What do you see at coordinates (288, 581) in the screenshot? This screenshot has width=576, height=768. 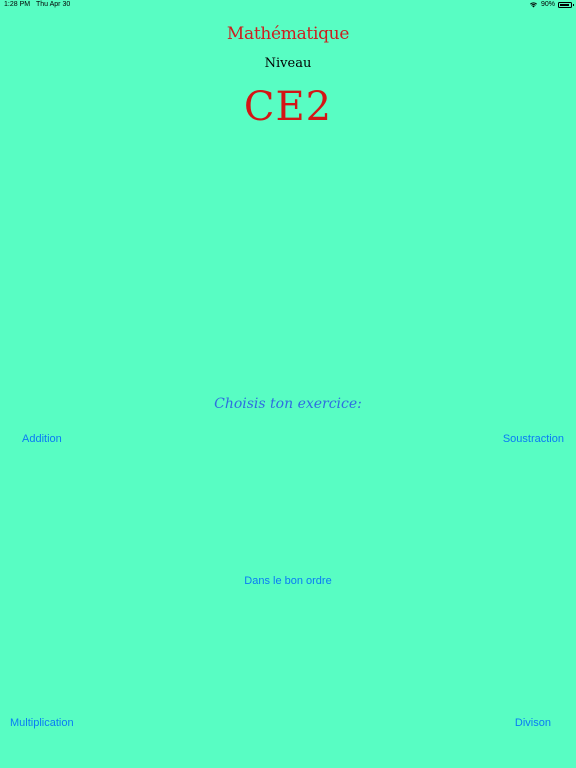 I see `bon-ordre-button: Dans le bon ordre` at bounding box center [288, 581].